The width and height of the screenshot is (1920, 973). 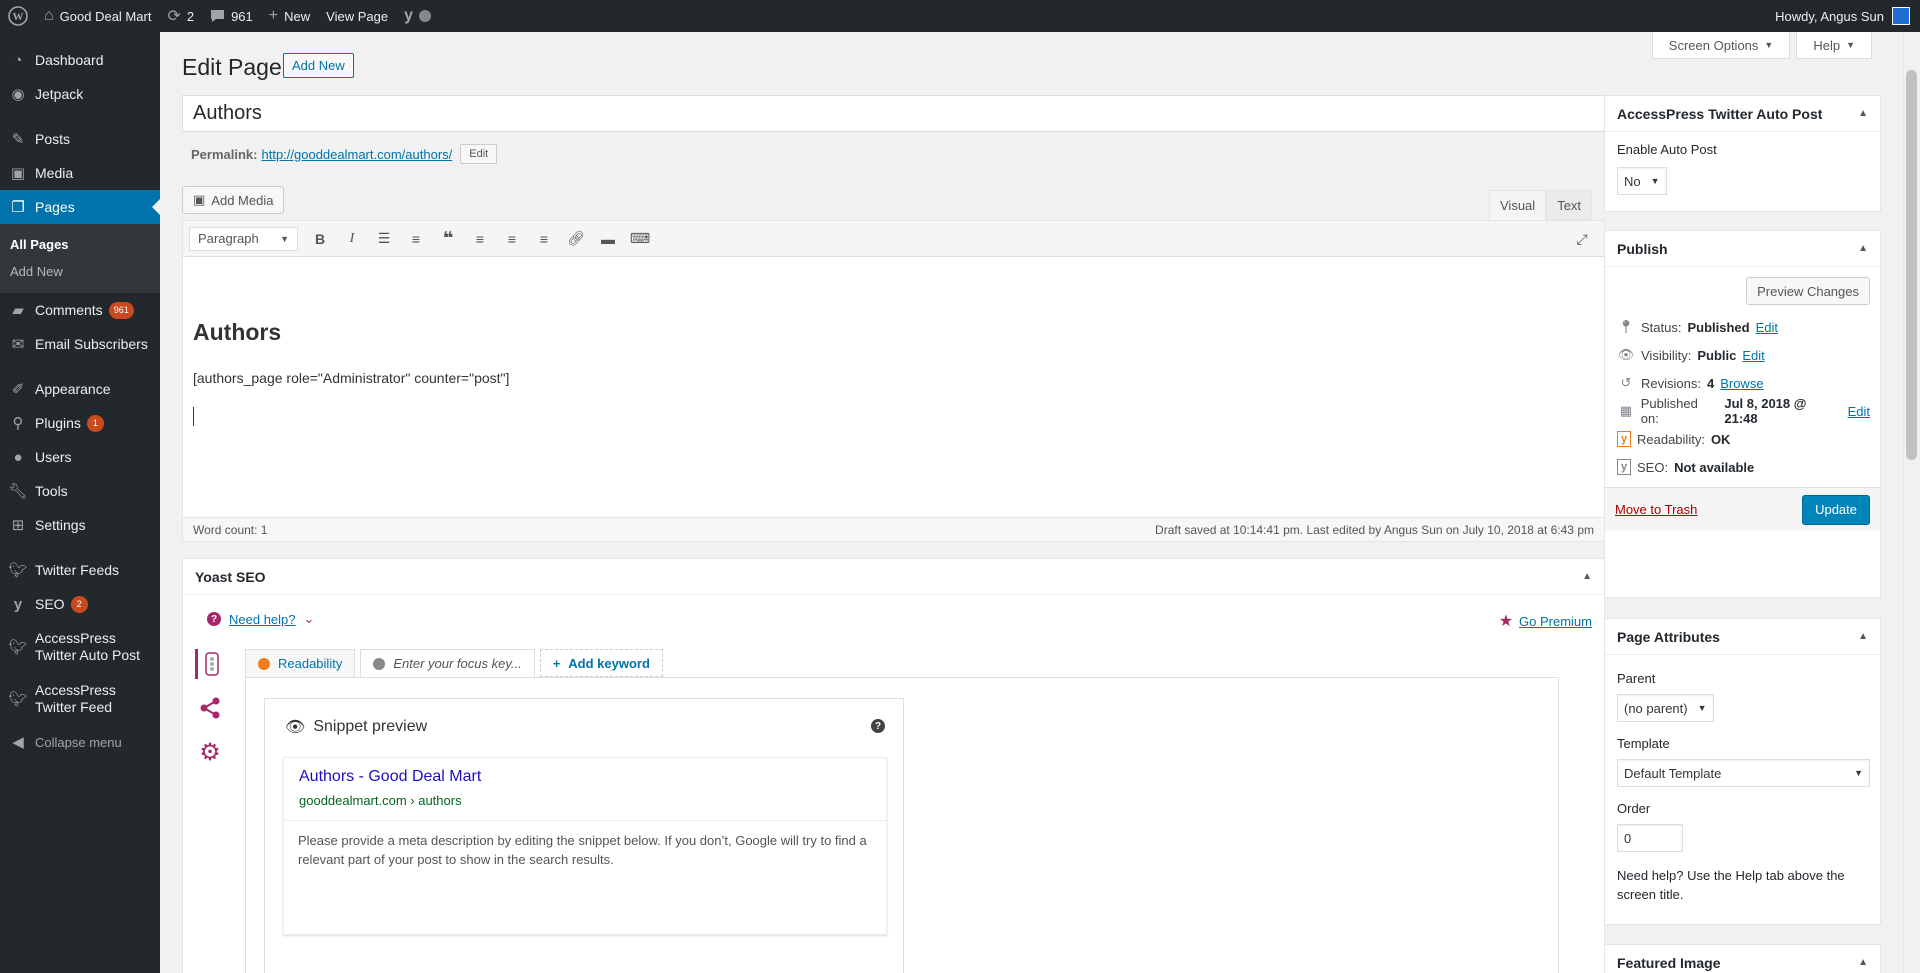 I want to click on tab-readability: Readability, so click(x=300, y=663).